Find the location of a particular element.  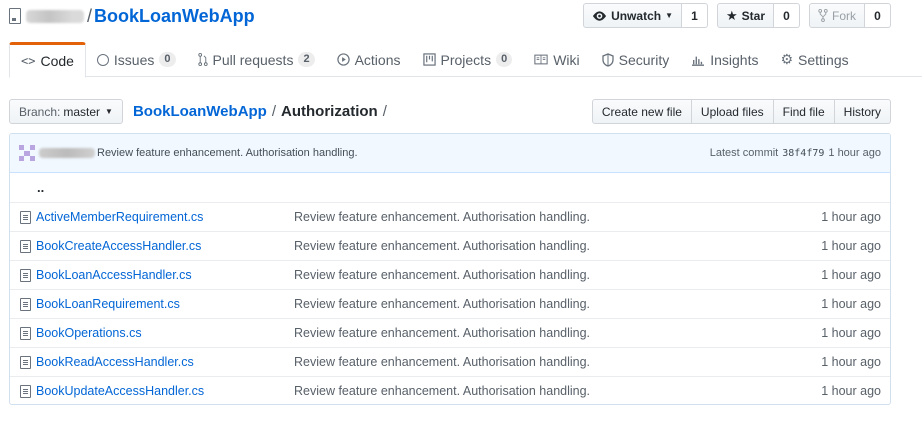

tab-issues: Issues 0 is located at coordinates (136, 59).